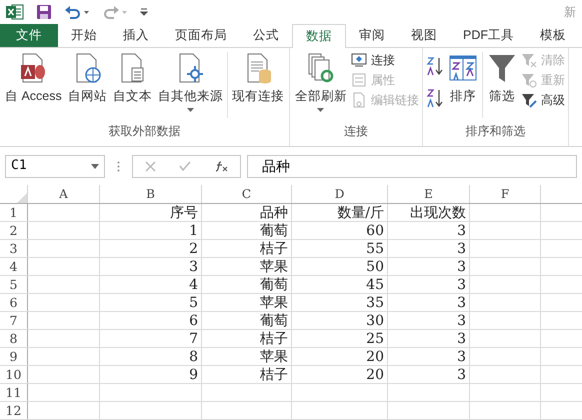  Describe the element at coordinates (87, 85) in the screenshot. I see `ribbon-button: 自网站` at that location.